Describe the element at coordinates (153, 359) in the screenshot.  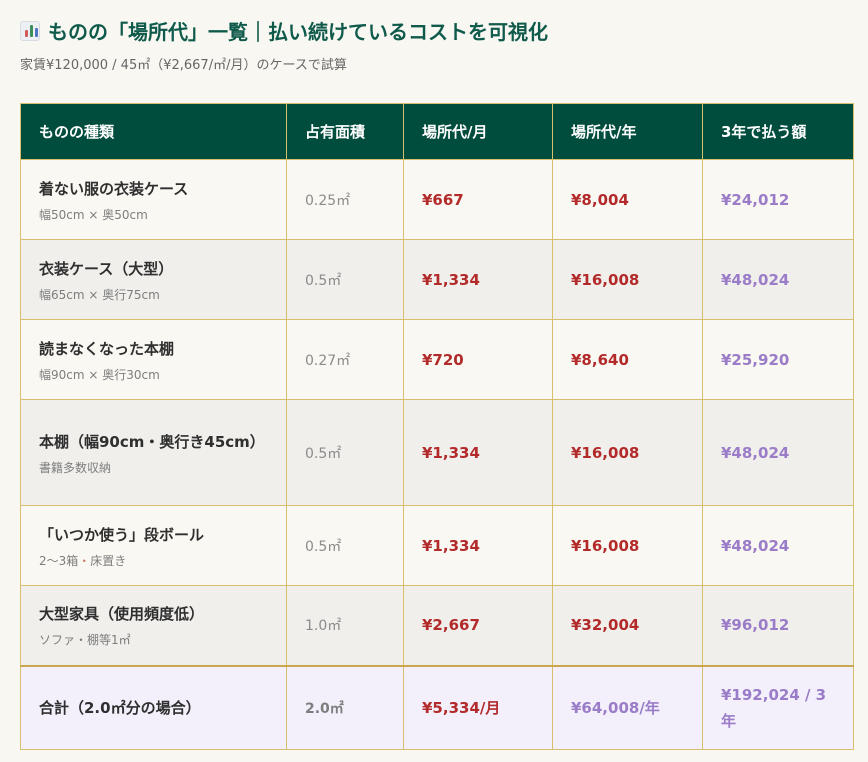
I see `item-cell: 読まなくなった本棚 幅90cm × 奥行30cm` at that location.